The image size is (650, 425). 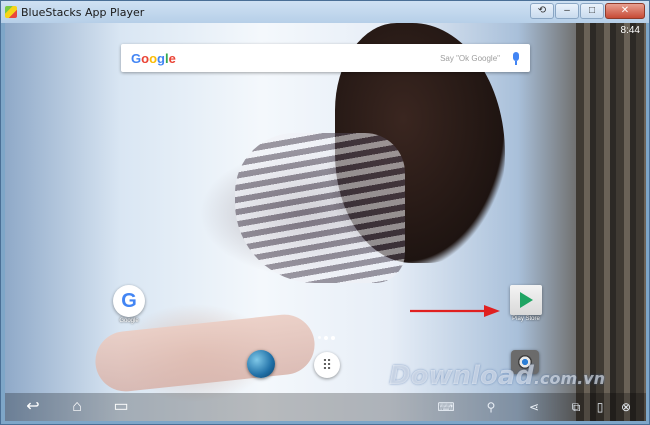 What do you see at coordinates (325, 58) in the screenshot?
I see `google-search-bar: Google Say "Ok Google"` at bounding box center [325, 58].